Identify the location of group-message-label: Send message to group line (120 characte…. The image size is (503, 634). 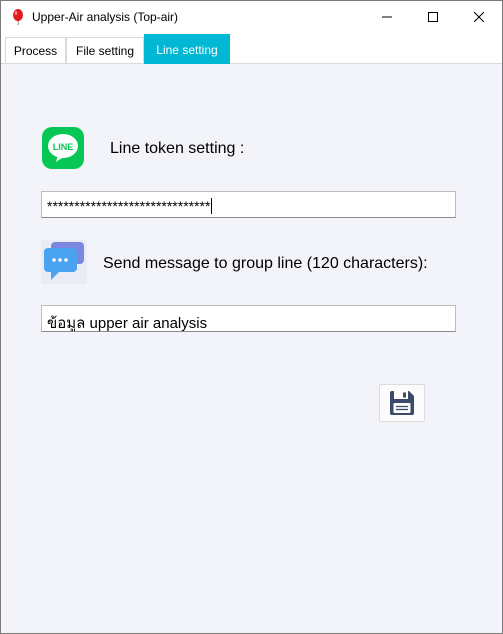
(265, 263).